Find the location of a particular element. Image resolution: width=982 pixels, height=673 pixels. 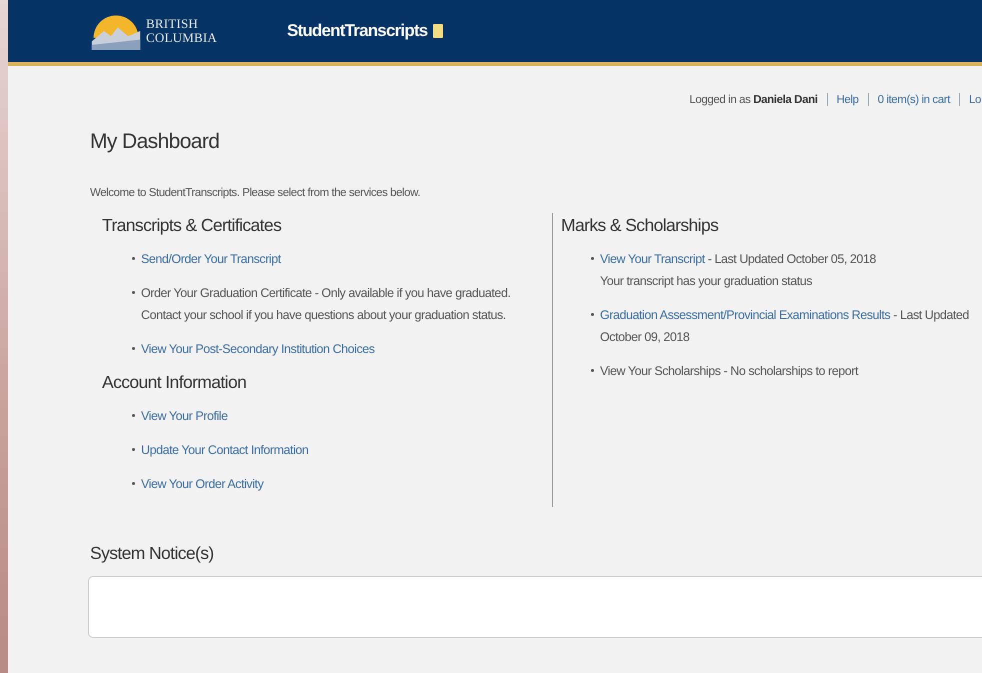

item-detail: Your transcript has your graduation status is located at coordinates (707, 281).